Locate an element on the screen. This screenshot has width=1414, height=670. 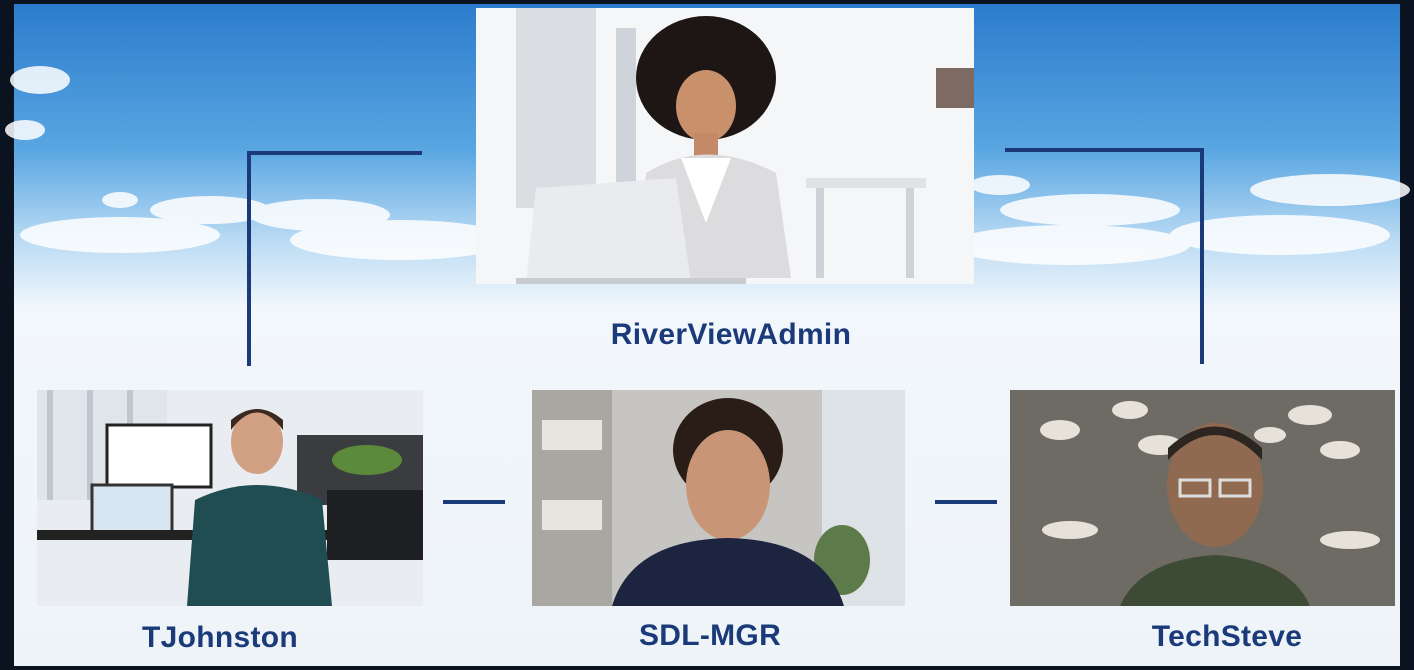
node-sdl-label: SDL-MGR is located at coordinates (710, 635).